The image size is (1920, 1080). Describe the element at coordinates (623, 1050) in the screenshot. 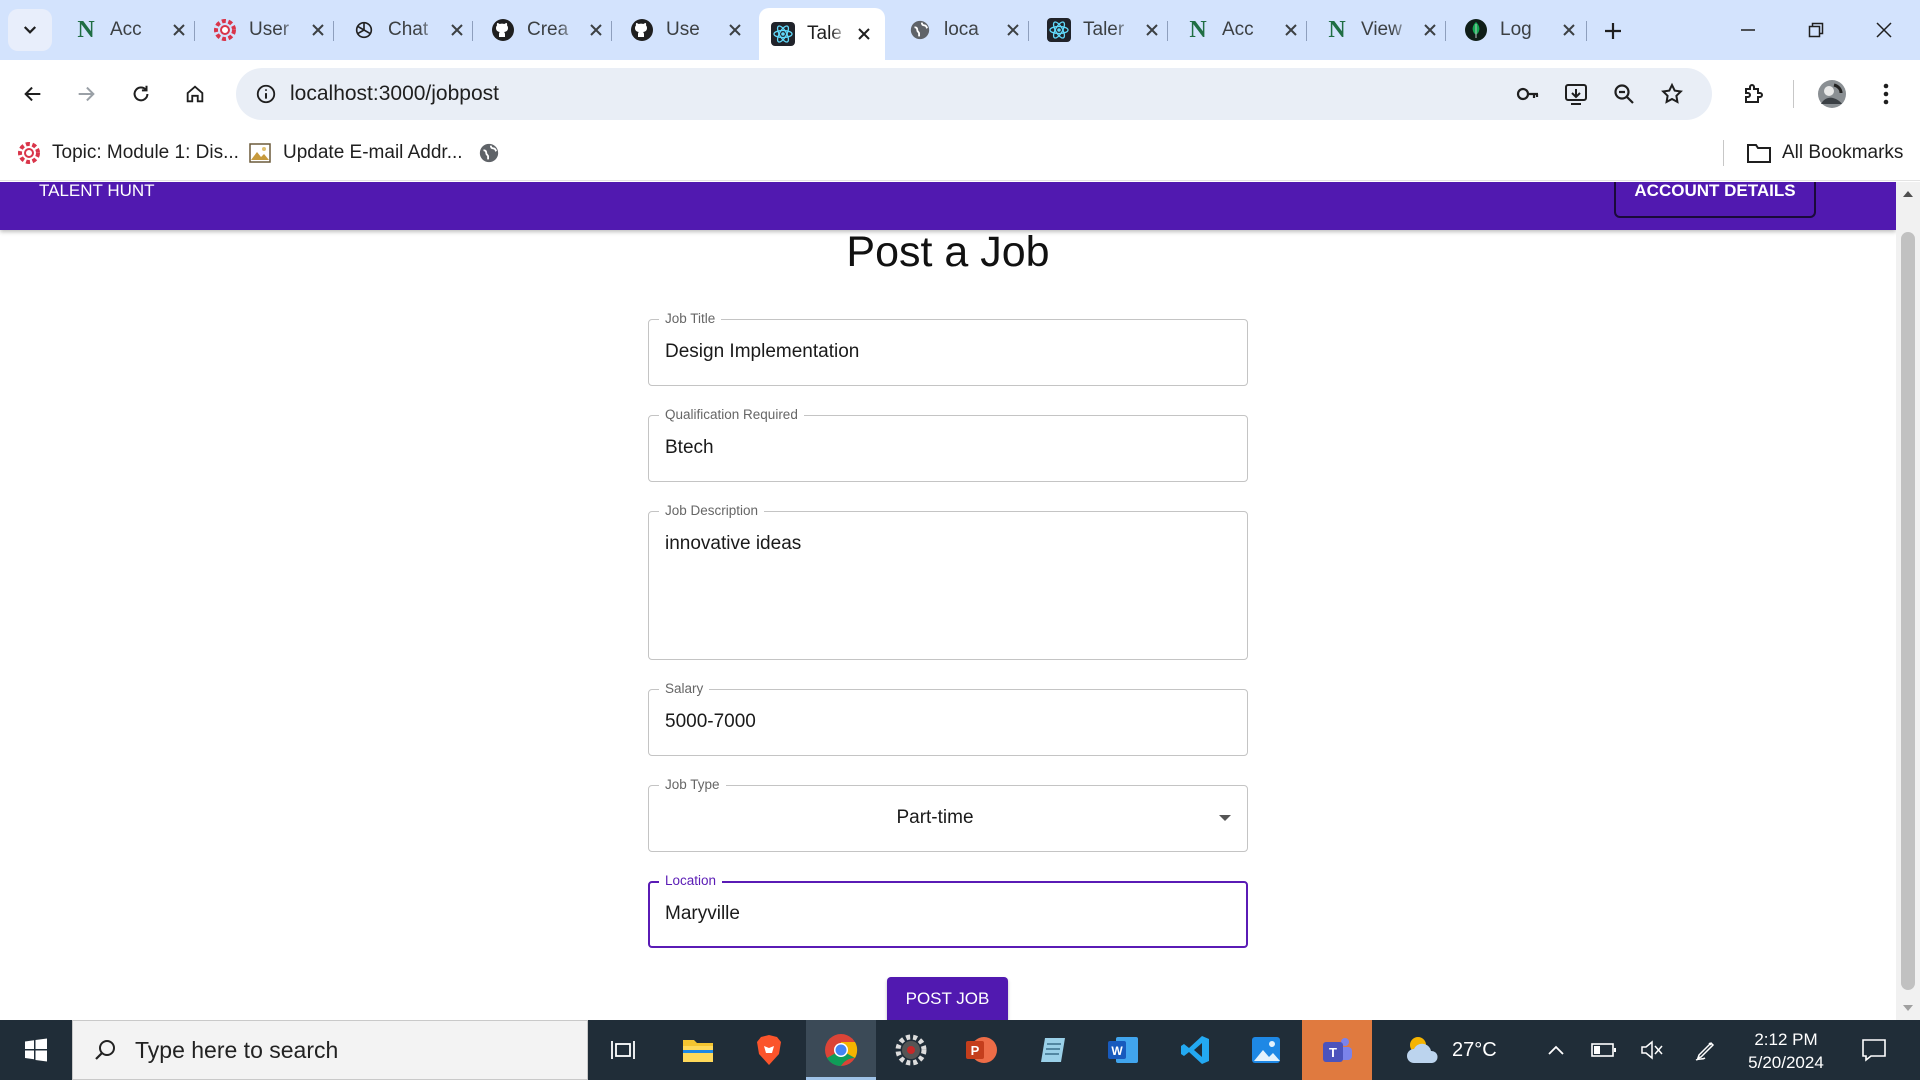

I see `task-view-button` at that location.